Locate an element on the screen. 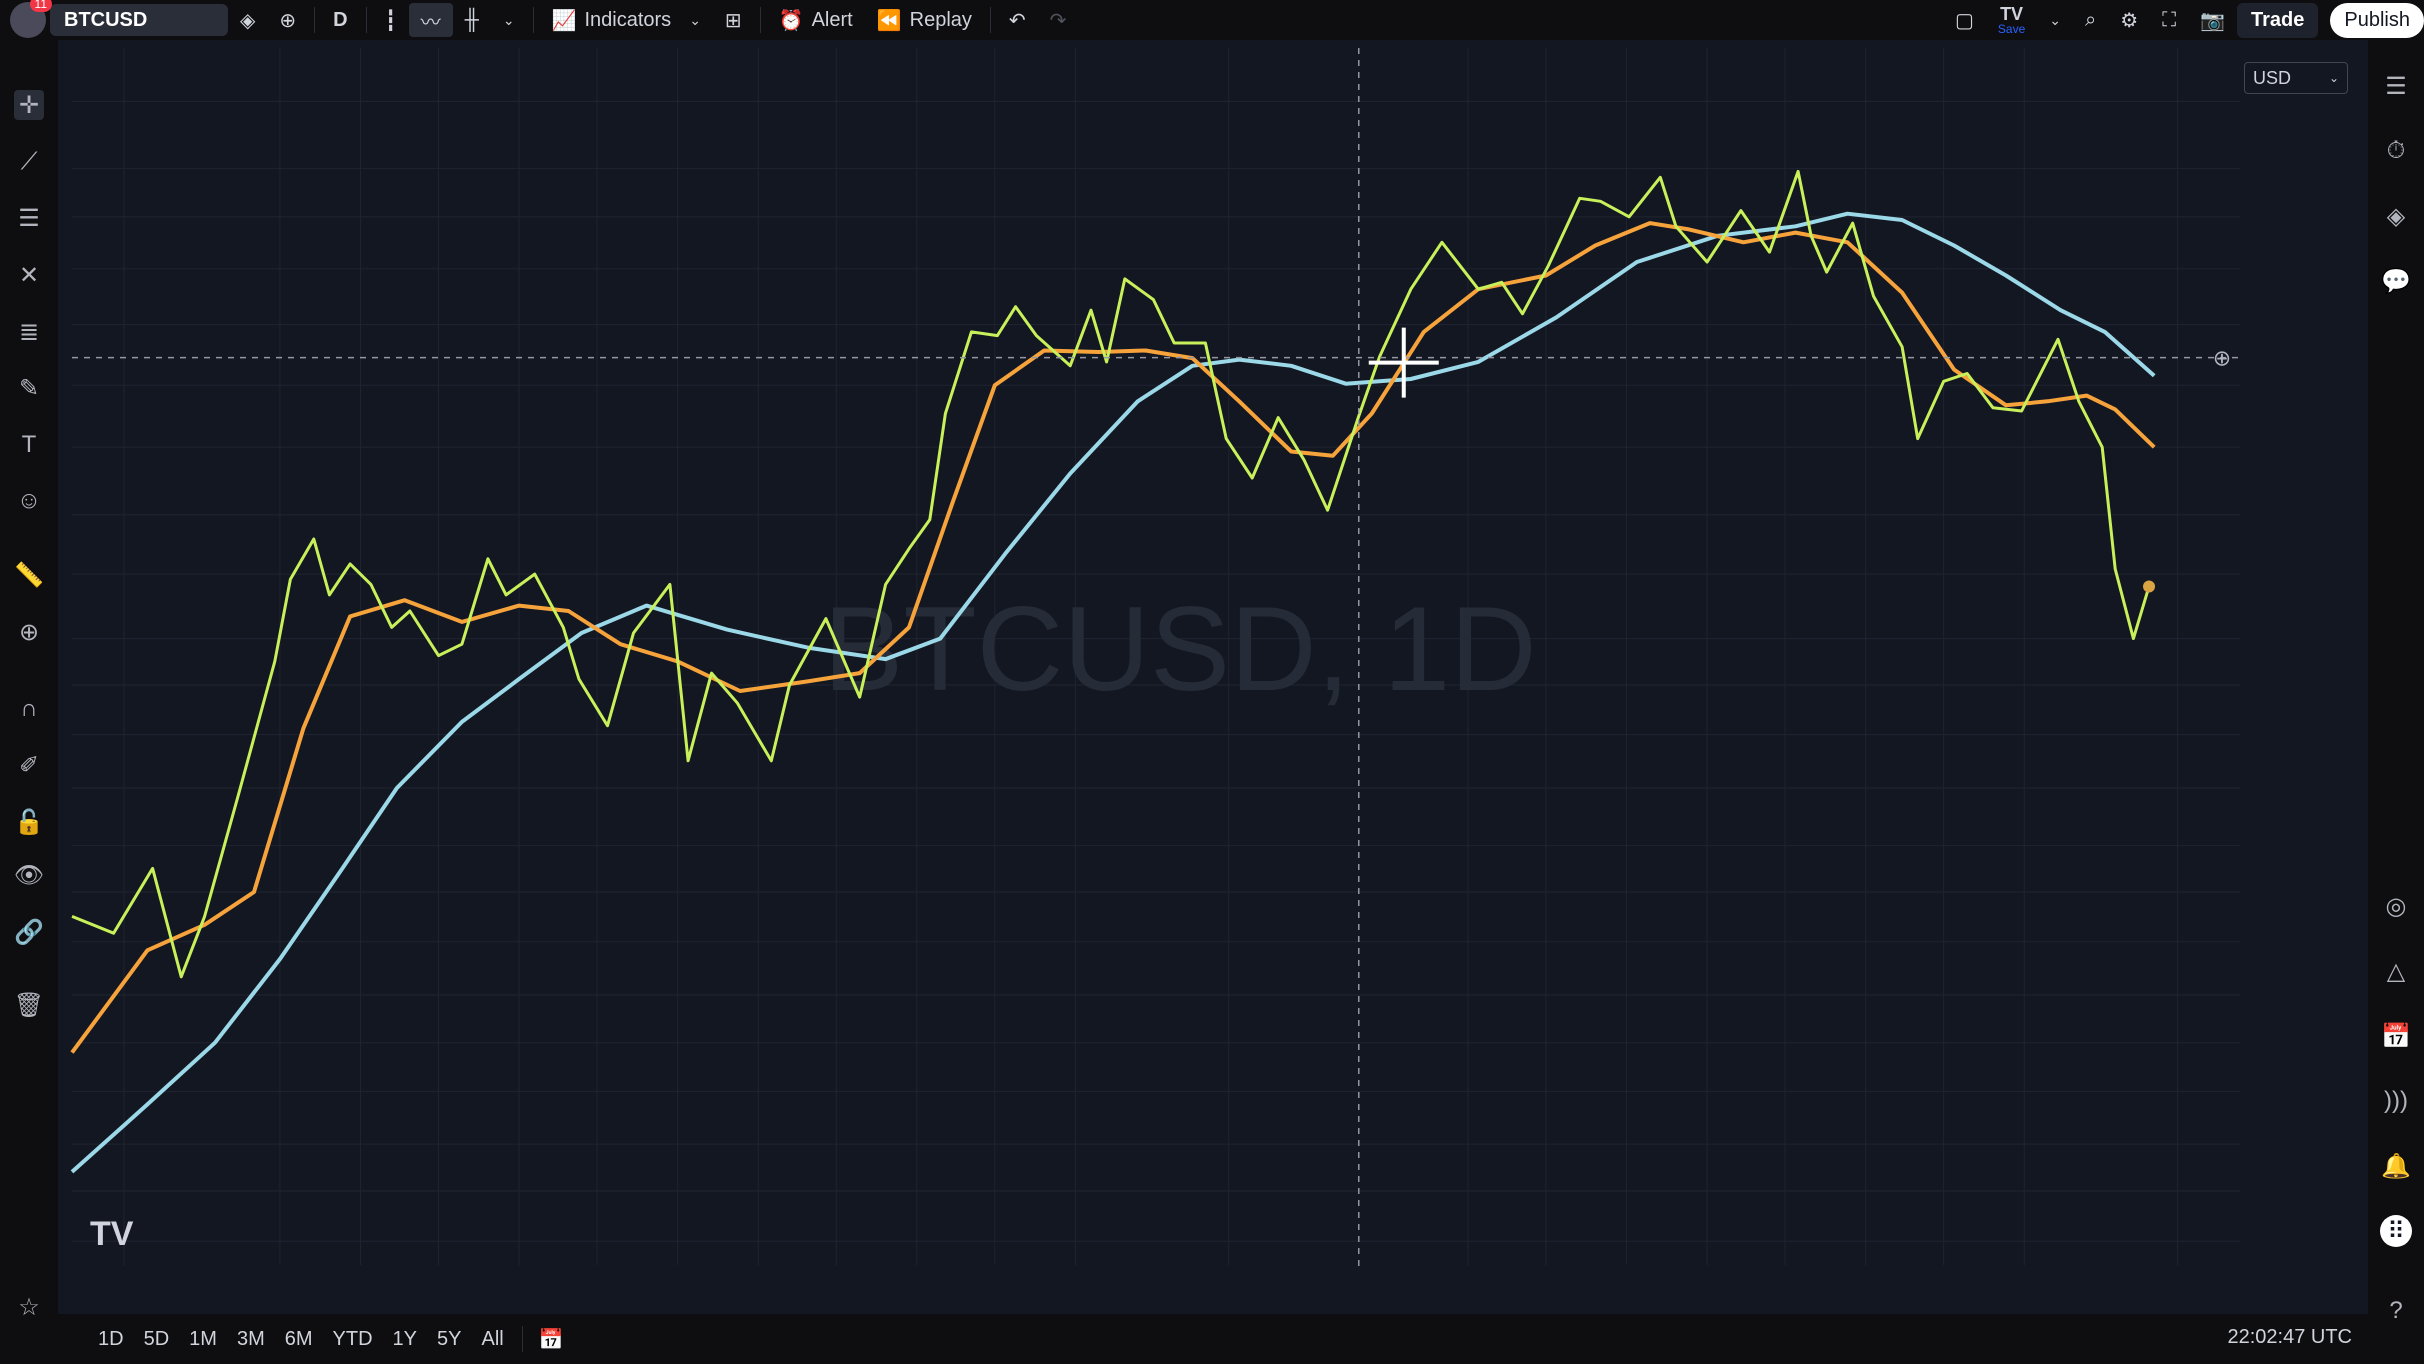 This screenshot has height=1364, width=2424. trend-line-icon: ⟋ is located at coordinates (29, 162).